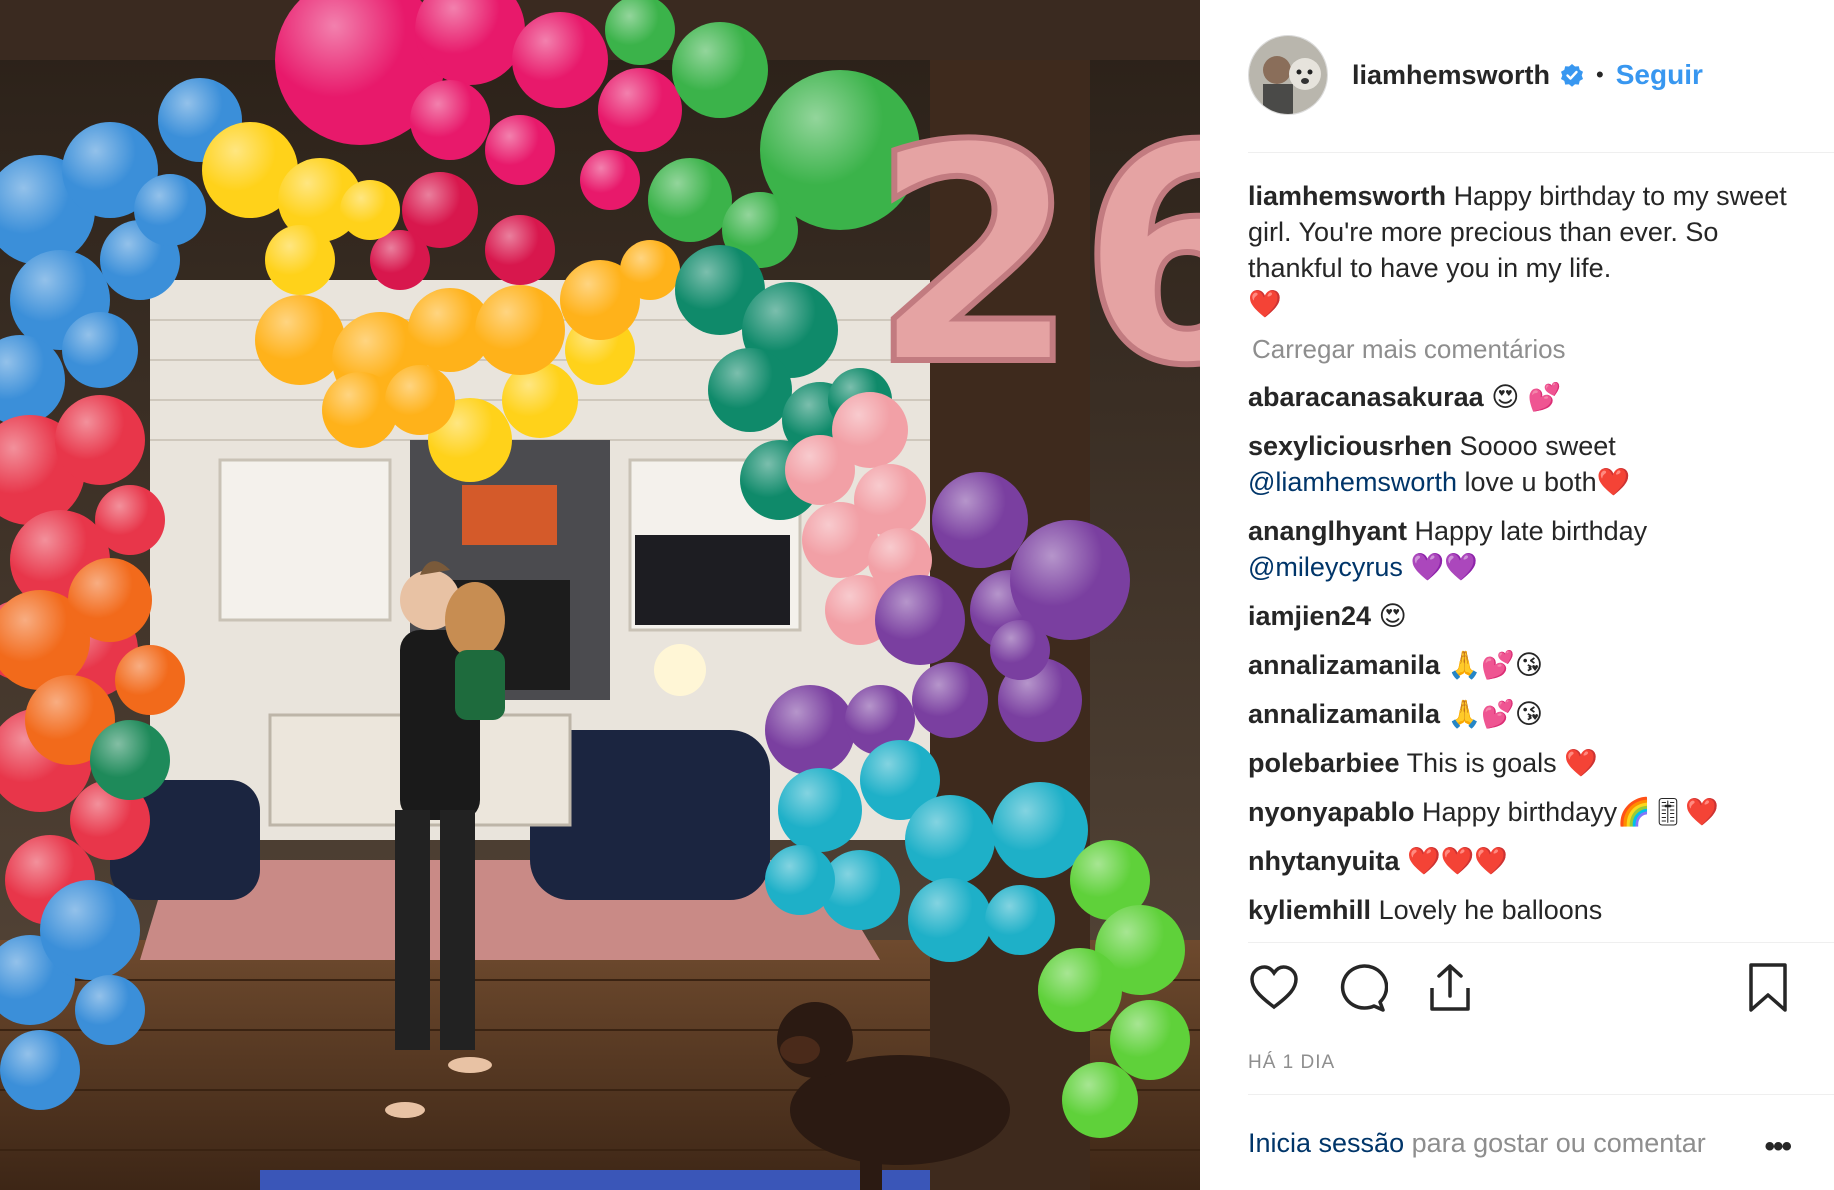 This screenshot has height=1190, width=1834. What do you see at coordinates (1668, 812) in the screenshot?
I see `comment-emoji: 🌈🎚❤️` at bounding box center [1668, 812].